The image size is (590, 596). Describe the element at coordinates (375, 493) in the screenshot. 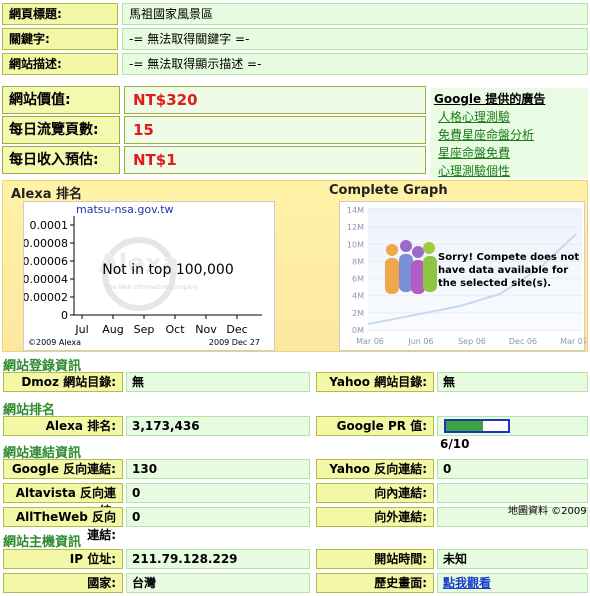

I see `inbound-links-label: 向內連結:` at that location.